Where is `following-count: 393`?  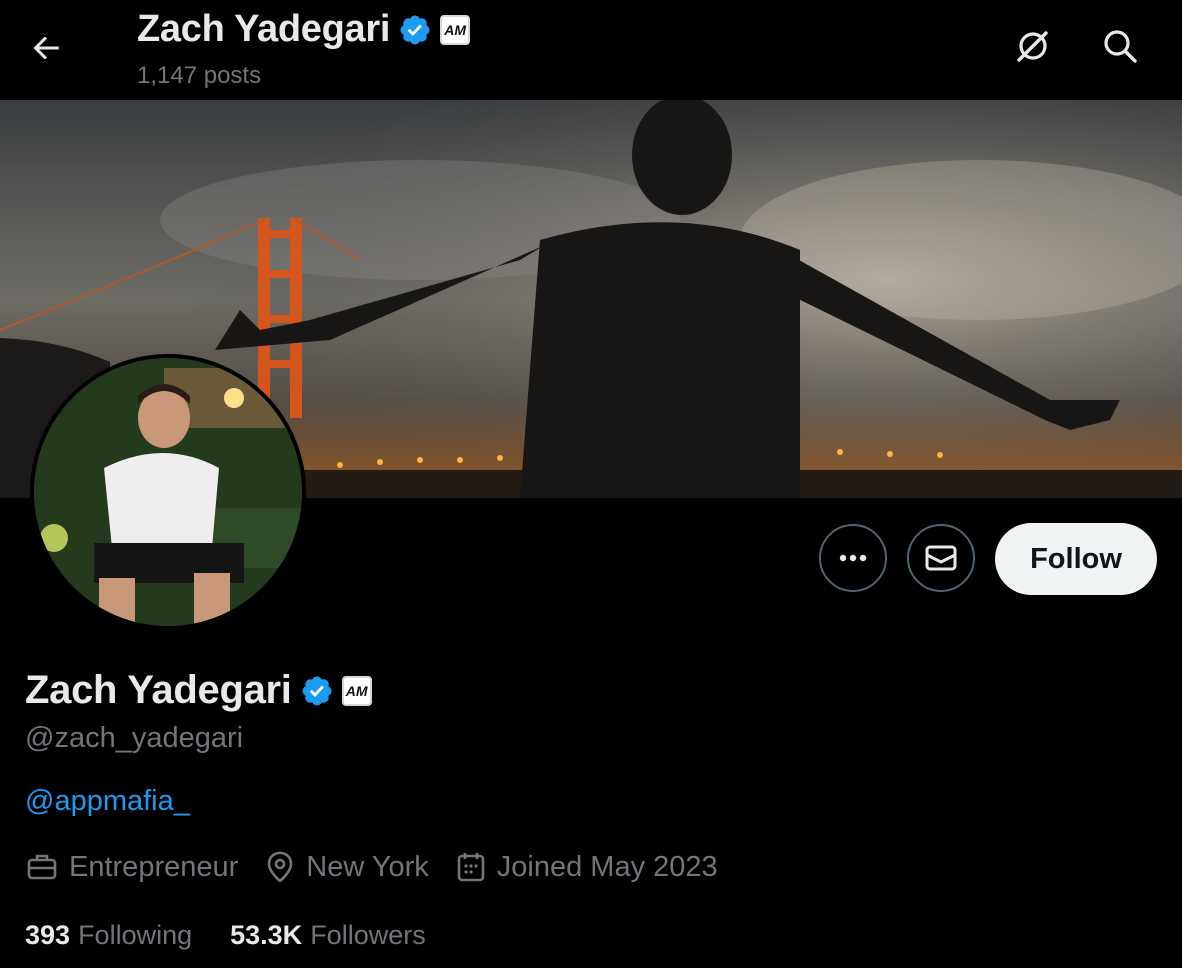
following-count: 393 is located at coordinates (48, 935).